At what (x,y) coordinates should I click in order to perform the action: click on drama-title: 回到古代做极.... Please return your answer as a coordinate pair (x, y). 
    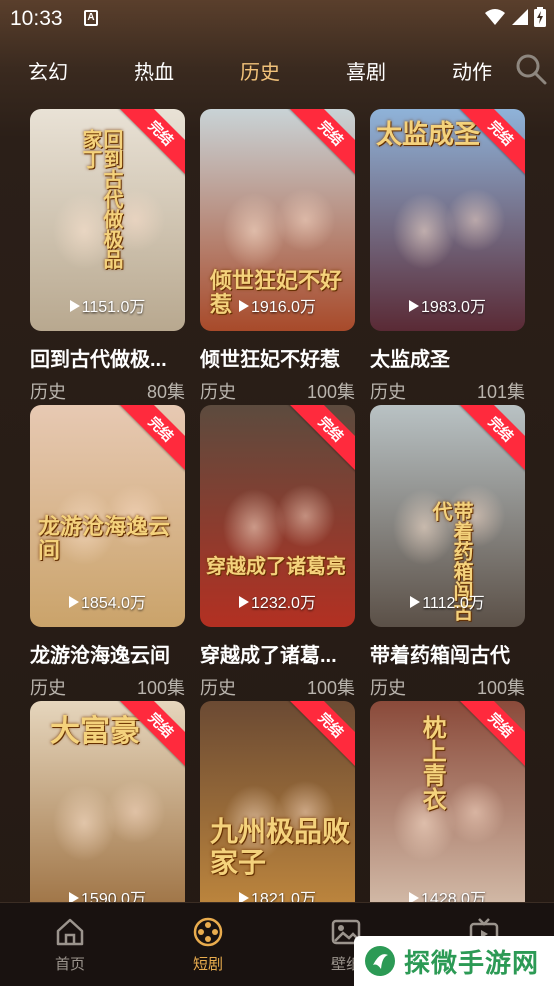
    Looking at the image, I should click on (107, 357).